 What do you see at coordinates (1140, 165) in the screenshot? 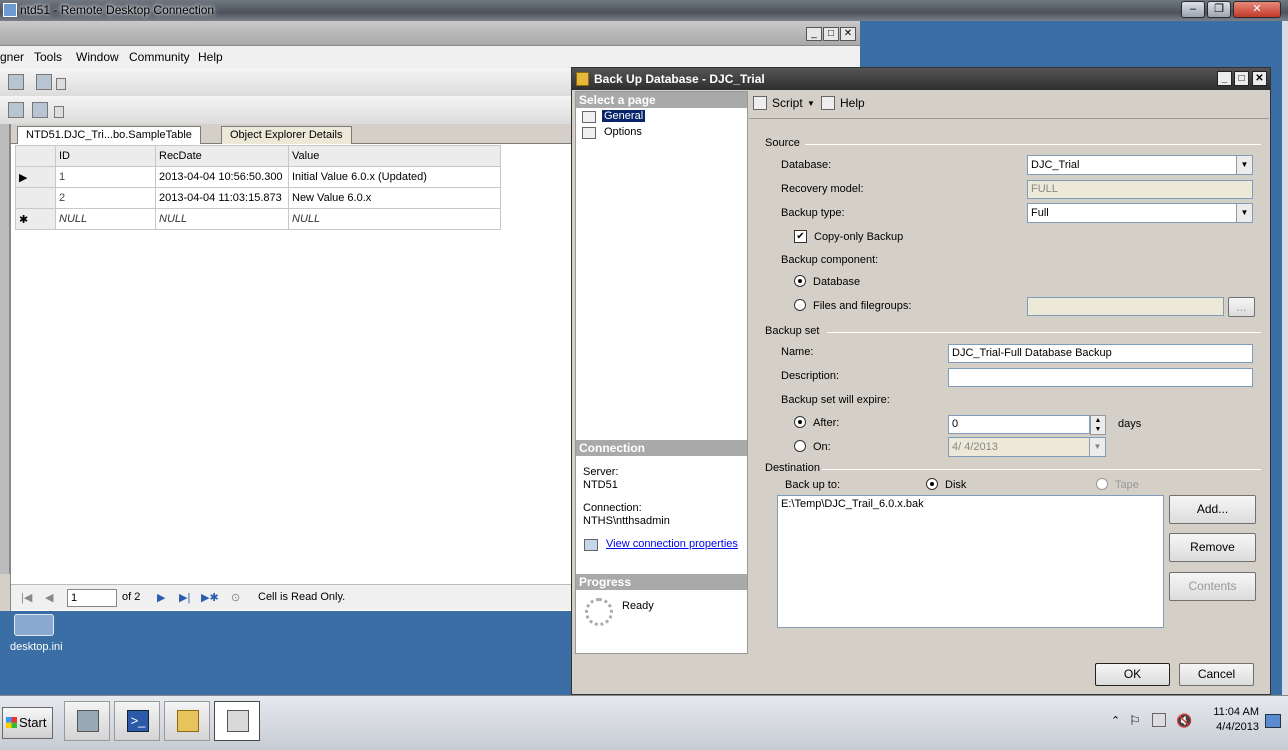
I see `database-select: DJC_Trial ▼` at bounding box center [1140, 165].